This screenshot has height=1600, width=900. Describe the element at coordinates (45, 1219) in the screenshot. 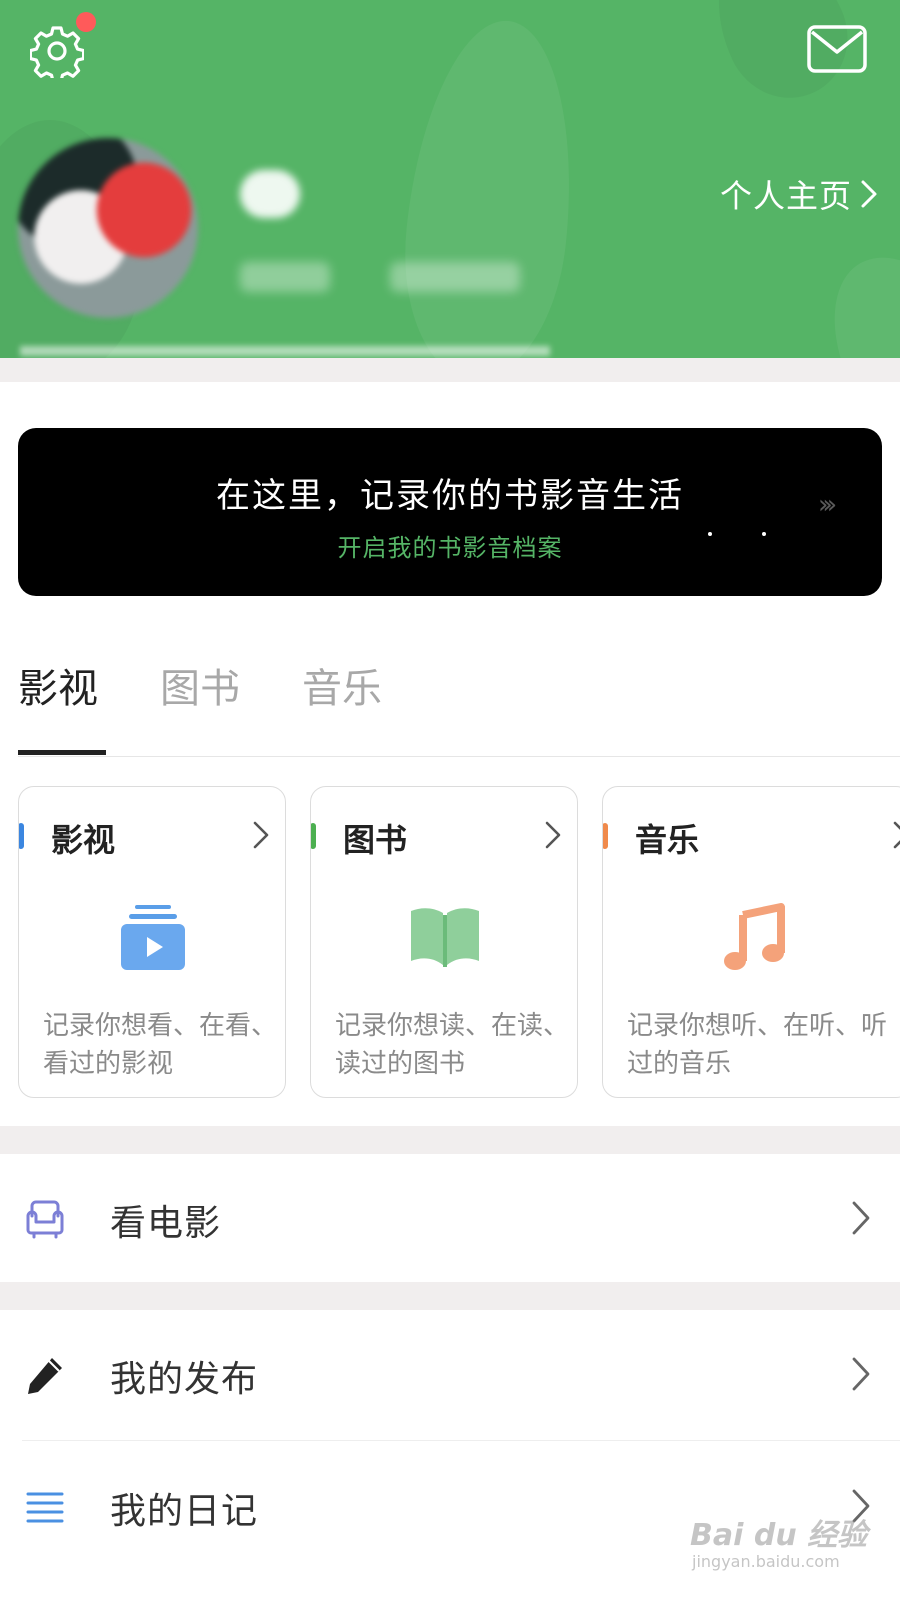

I see `armchair-icon` at that location.